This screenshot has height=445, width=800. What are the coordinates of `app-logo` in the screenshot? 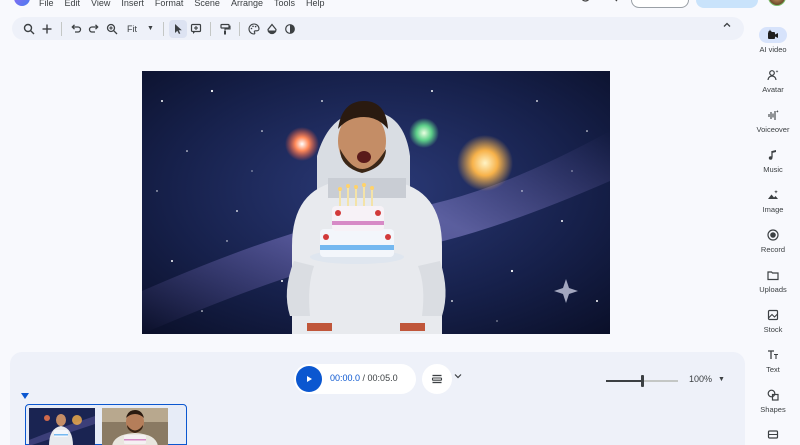 It's located at (22, 3).